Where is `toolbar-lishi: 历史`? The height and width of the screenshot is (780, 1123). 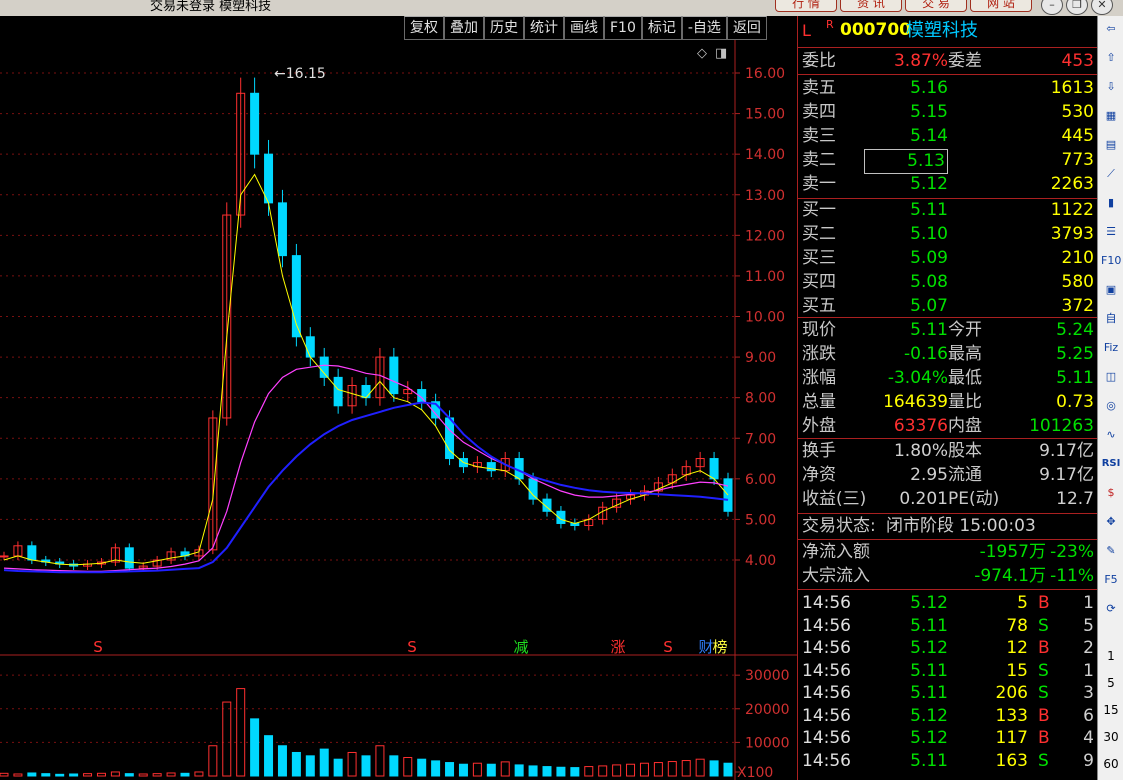
toolbar-lishi: 历史 is located at coordinates (504, 28).